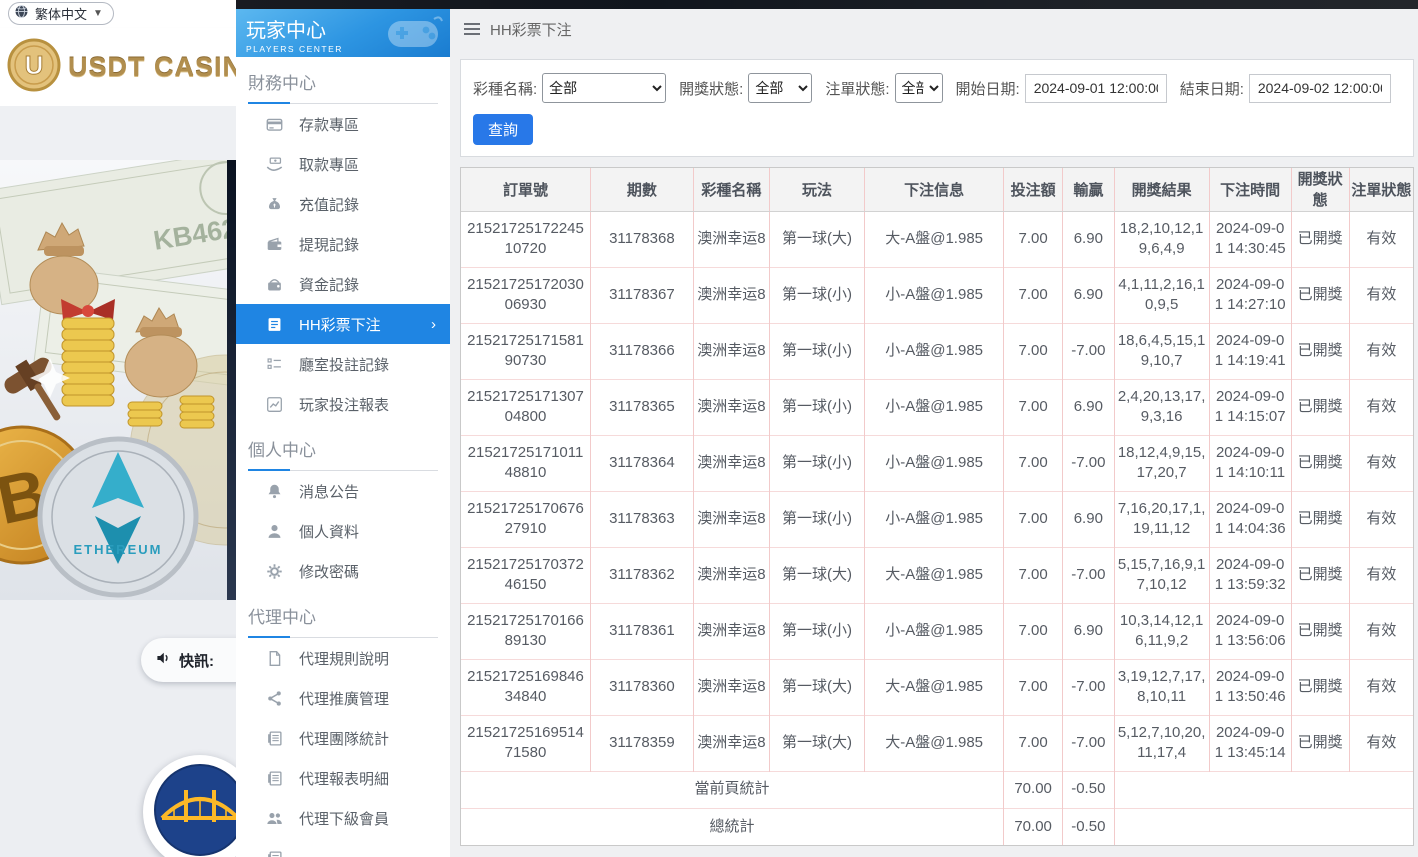 The width and height of the screenshot is (1418, 857). I want to click on sidebar-item-2-0: 代理規則說明, so click(343, 658).